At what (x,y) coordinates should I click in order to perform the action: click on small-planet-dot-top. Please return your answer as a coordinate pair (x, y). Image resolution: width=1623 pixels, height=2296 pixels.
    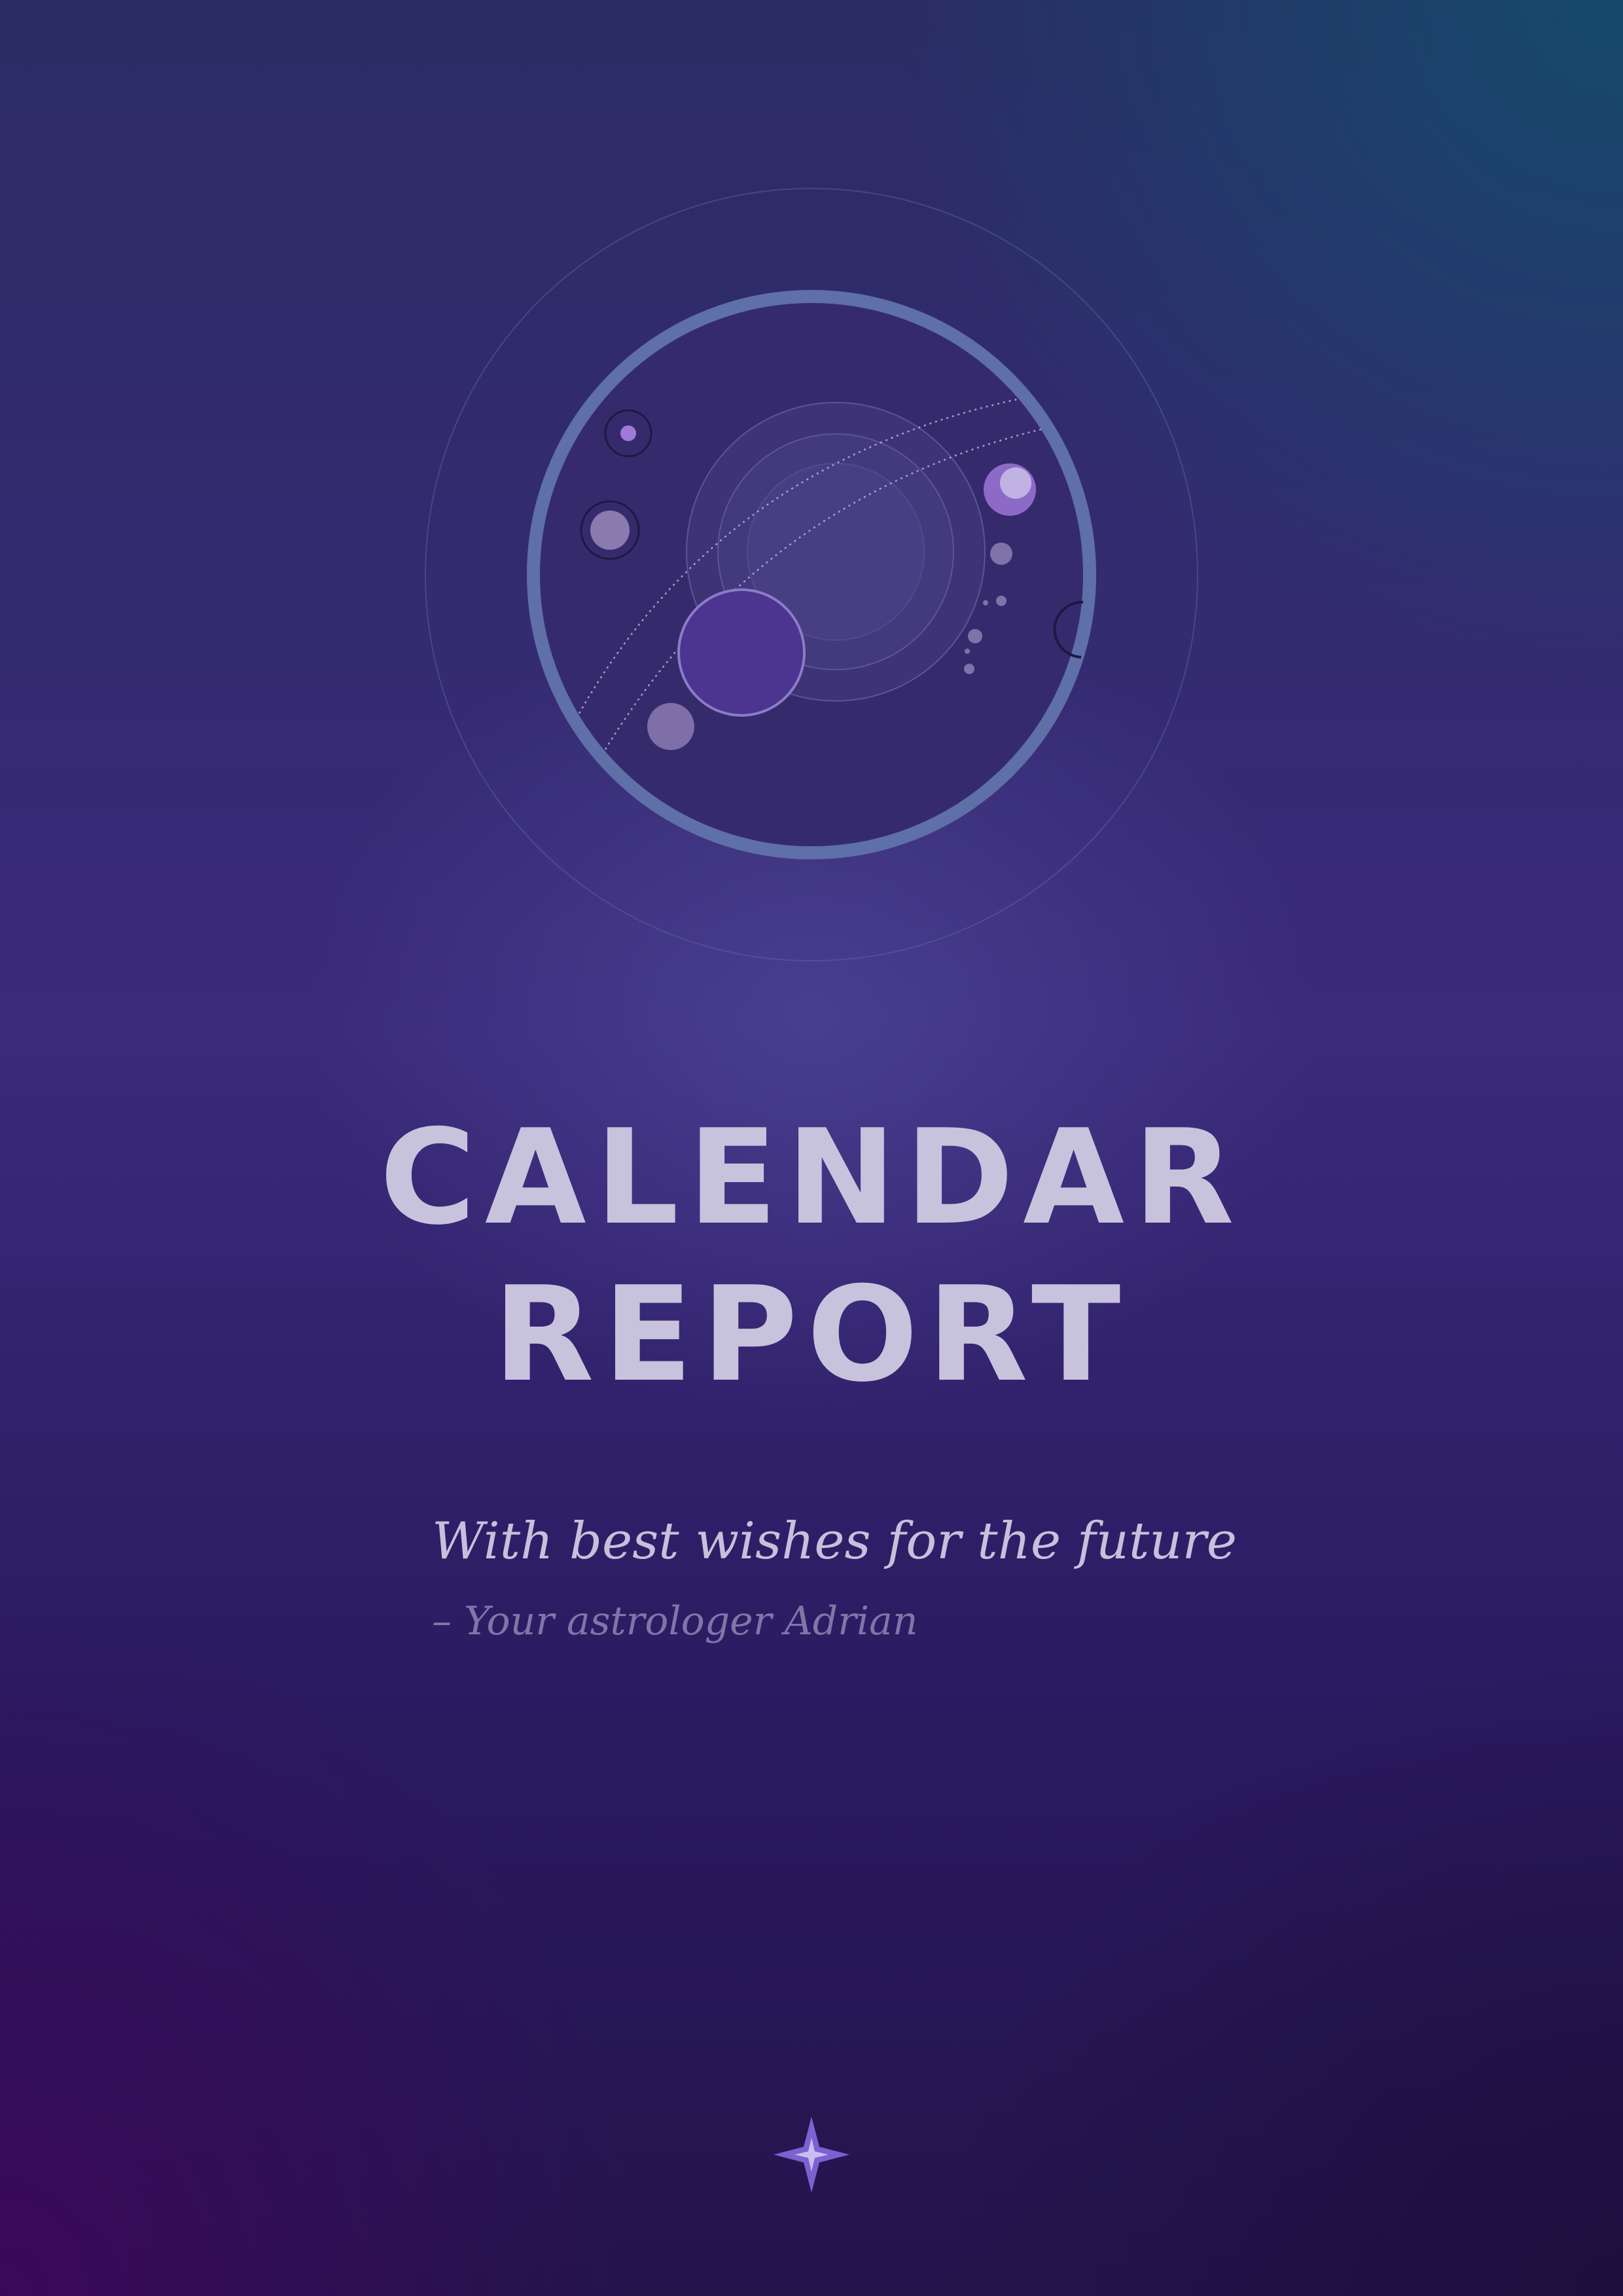
    Looking at the image, I should click on (628, 433).